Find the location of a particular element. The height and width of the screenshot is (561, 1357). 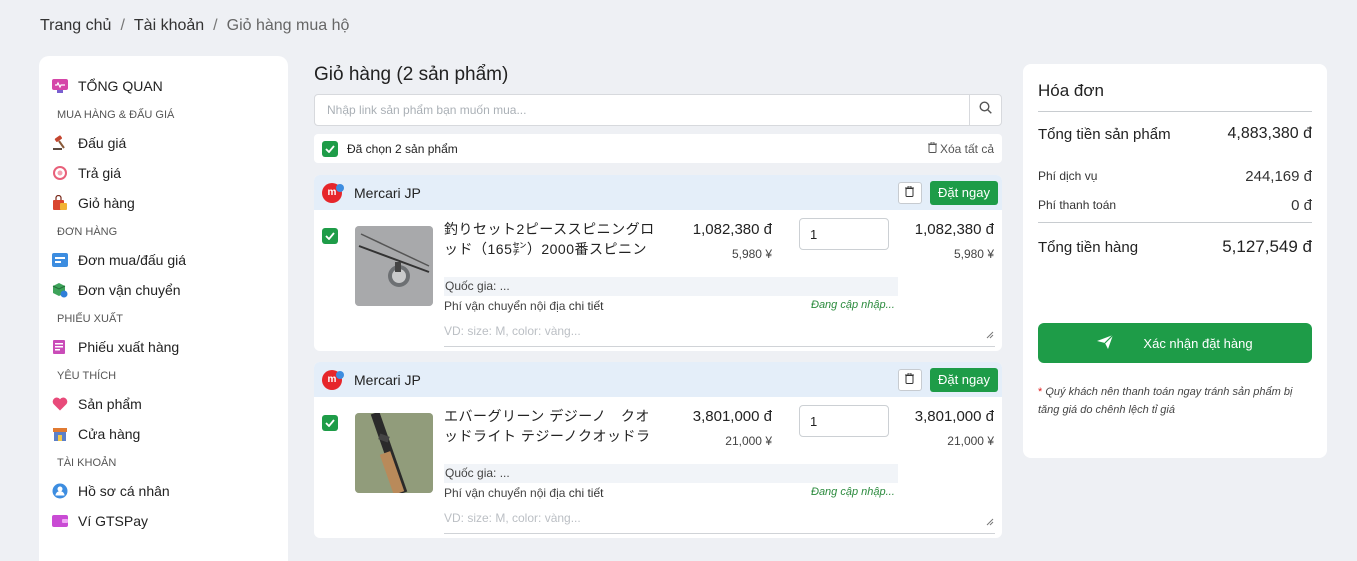

payment-fee-value: 0 đ is located at coordinates (1301, 205).